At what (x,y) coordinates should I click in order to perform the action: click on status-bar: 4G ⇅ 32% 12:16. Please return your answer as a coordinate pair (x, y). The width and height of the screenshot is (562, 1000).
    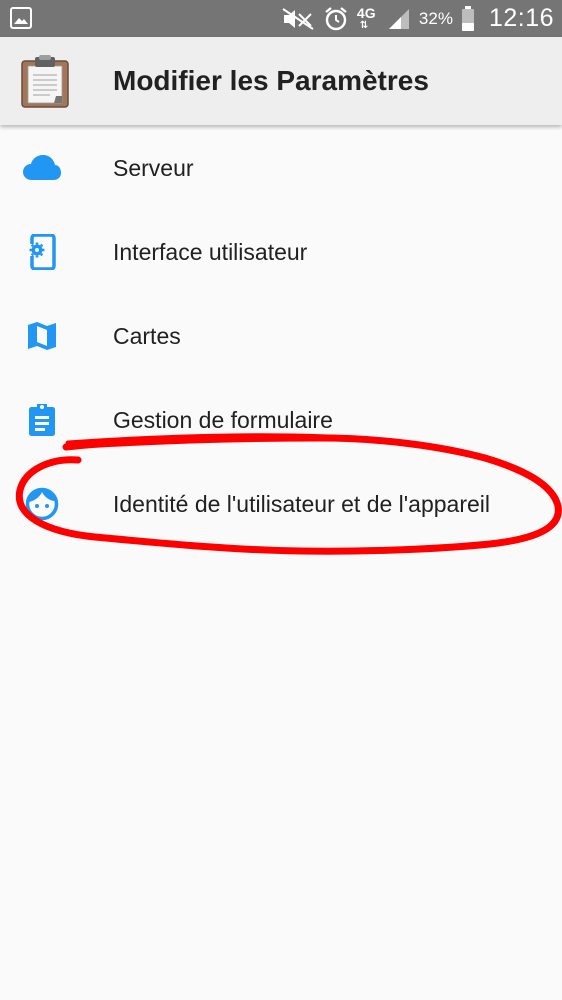
    Looking at the image, I should click on (281, 18).